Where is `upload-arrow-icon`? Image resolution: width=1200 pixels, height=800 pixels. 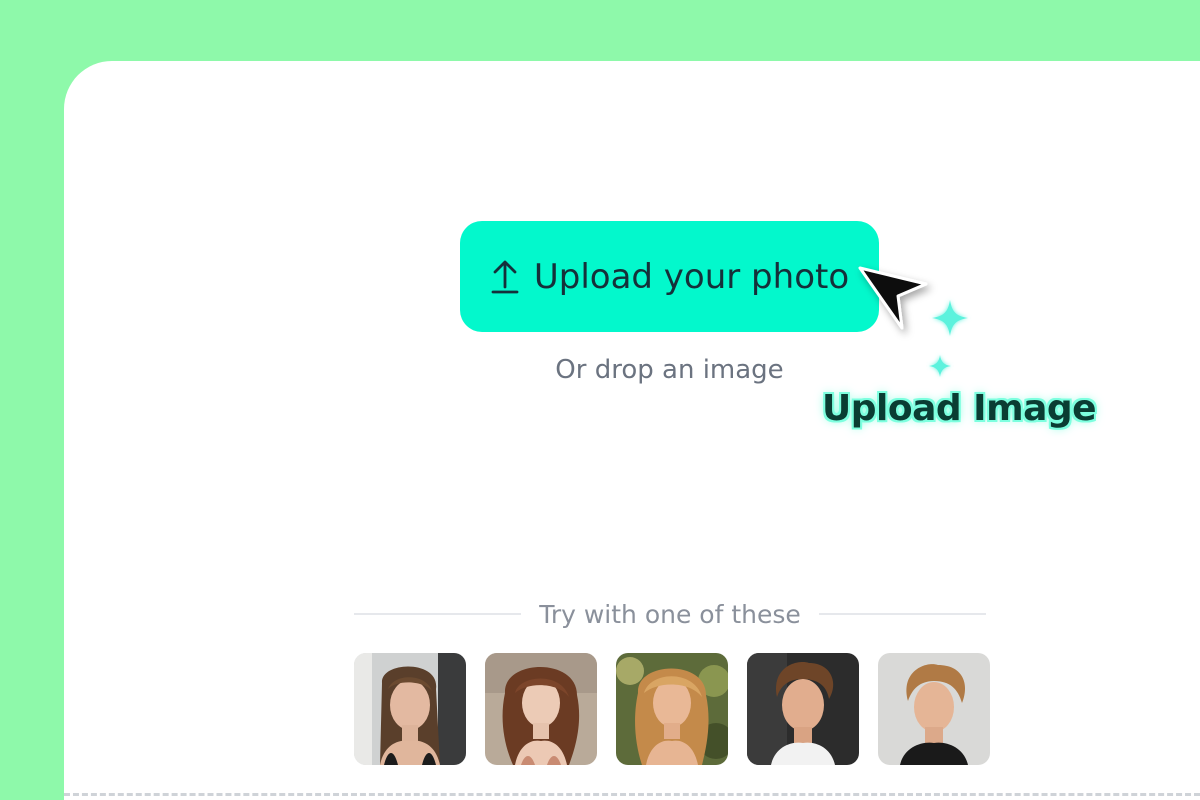
upload-arrow-icon is located at coordinates (505, 277).